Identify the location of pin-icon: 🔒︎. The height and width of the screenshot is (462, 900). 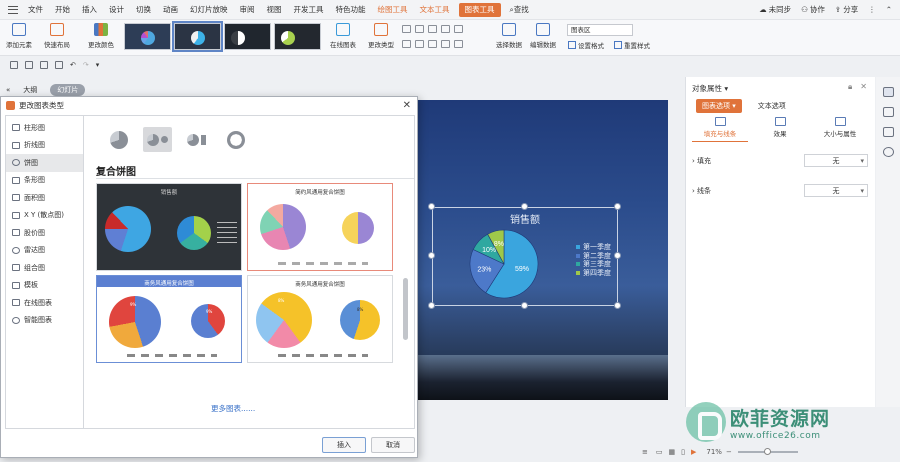
(850, 87).